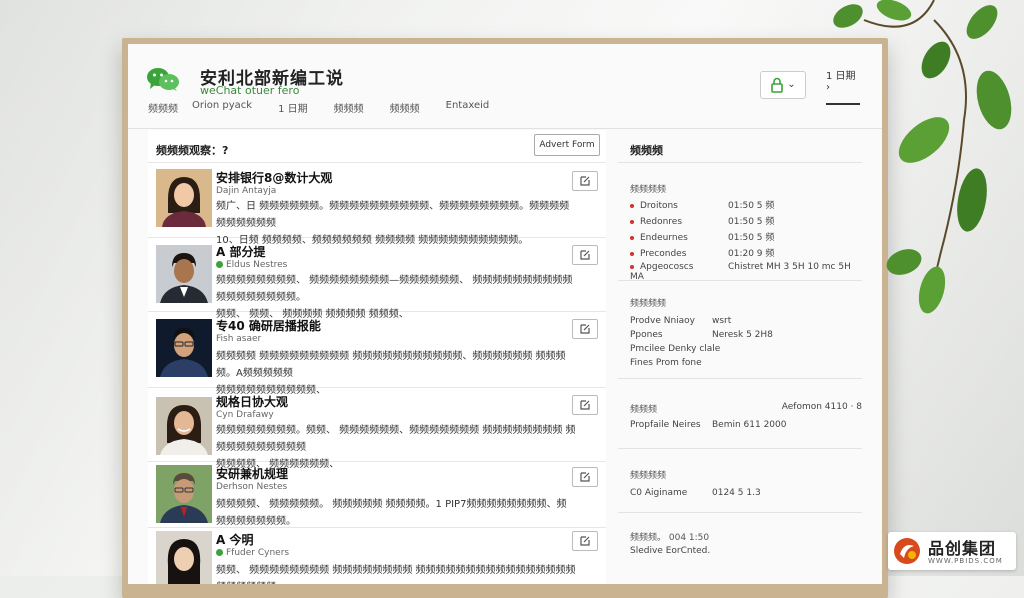 The image size is (1024, 598). What do you see at coordinates (251, 265) in the screenshot?
I see `item-subtitle: Eldus Nestres` at bounding box center [251, 265].